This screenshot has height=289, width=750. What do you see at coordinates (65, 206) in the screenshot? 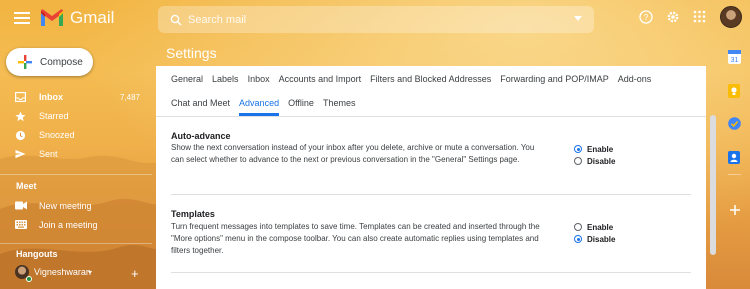
I see `sidebar-item-label: New meeting` at bounding box center [65, 206].